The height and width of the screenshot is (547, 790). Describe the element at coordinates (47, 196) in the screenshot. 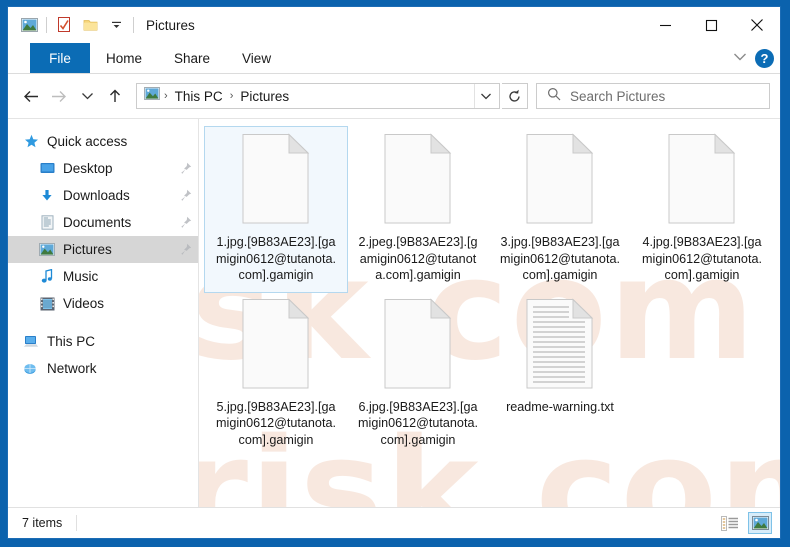

I see `downloads-icon` at that location.